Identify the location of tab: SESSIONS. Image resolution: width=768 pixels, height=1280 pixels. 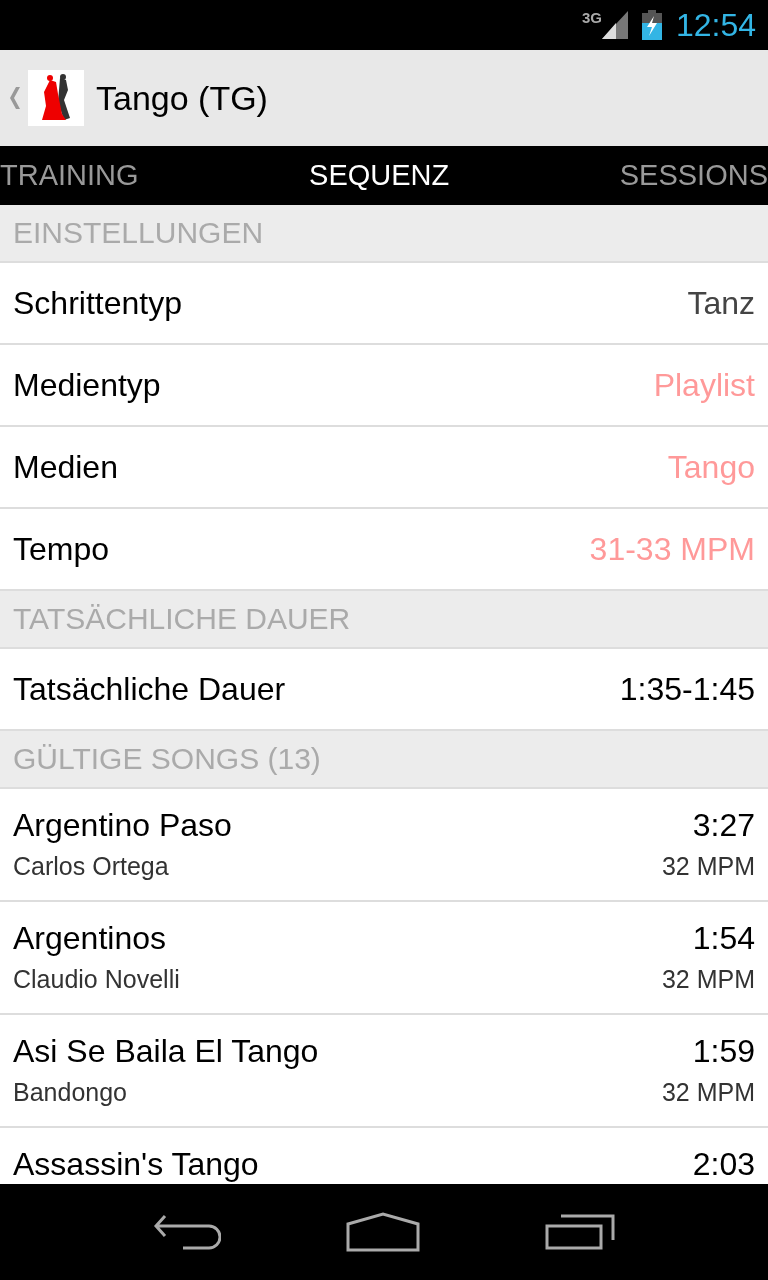
(693, 175).